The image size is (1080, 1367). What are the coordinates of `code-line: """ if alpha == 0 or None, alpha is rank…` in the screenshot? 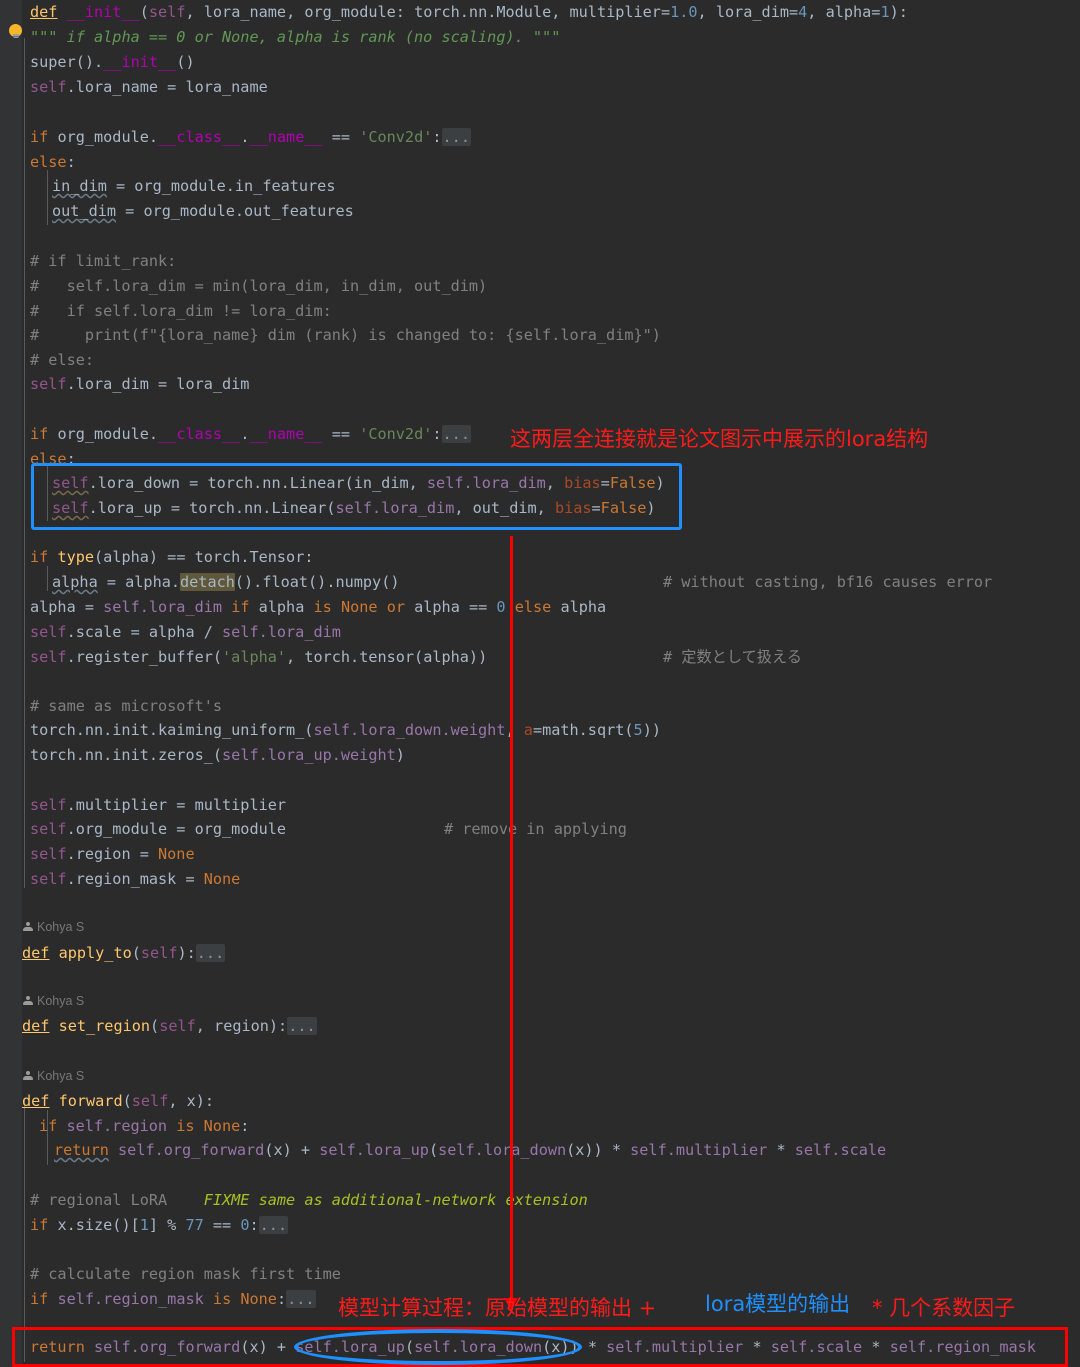 It's located at (295, 37).